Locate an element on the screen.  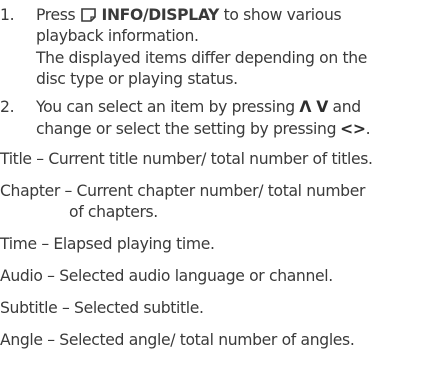
step-2-line-2-tail: . is located at coordinates (368, 129).